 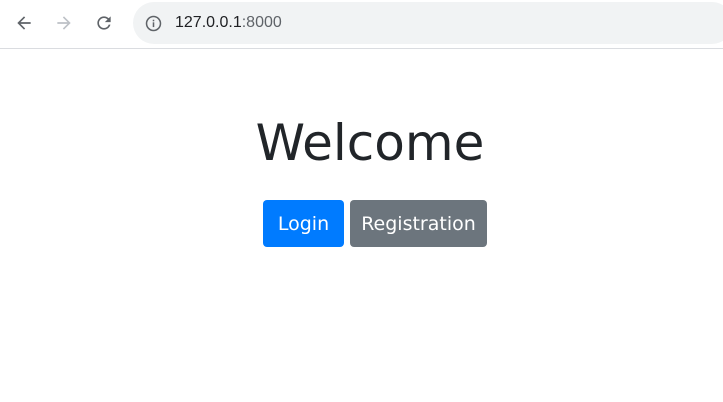 What do you see at coordinates (370, 143) in the screenshot?
I see `page-title: Welcome` at bounding box center [370, 143].